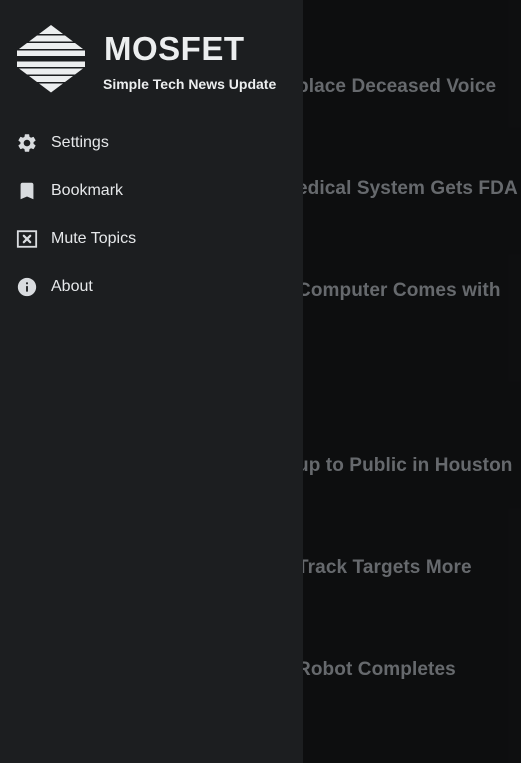  Describe the element at coordinates (51, 59) in the screenshot. I see `mosfet-logo-icon` at that location.